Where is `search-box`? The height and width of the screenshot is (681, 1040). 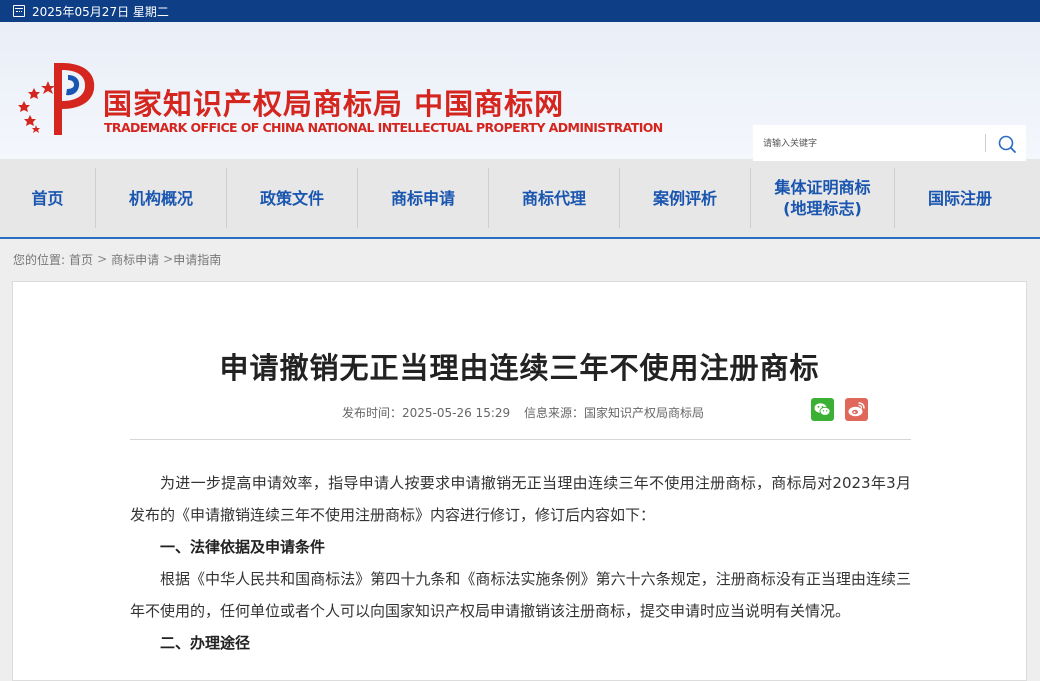 search-box is located at coordinates (889, 143).